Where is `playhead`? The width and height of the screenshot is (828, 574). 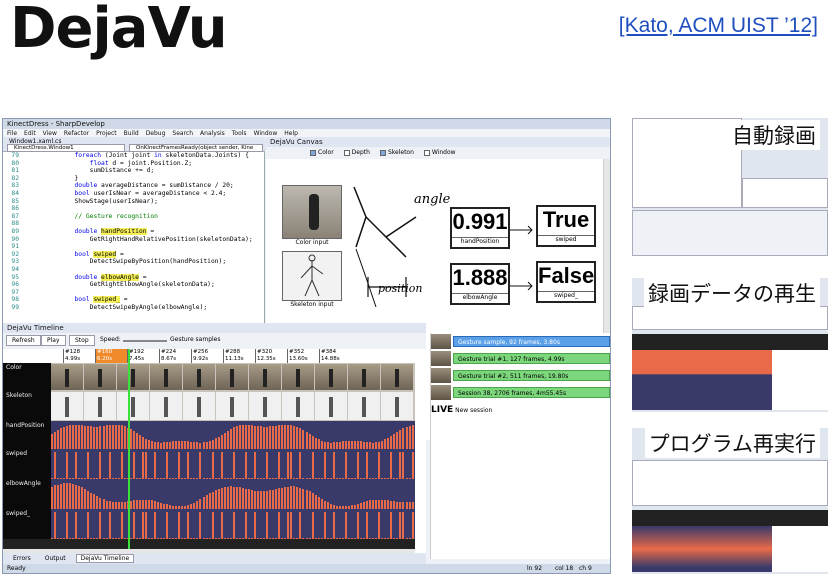 playhead is located at coordinates (129, 449).